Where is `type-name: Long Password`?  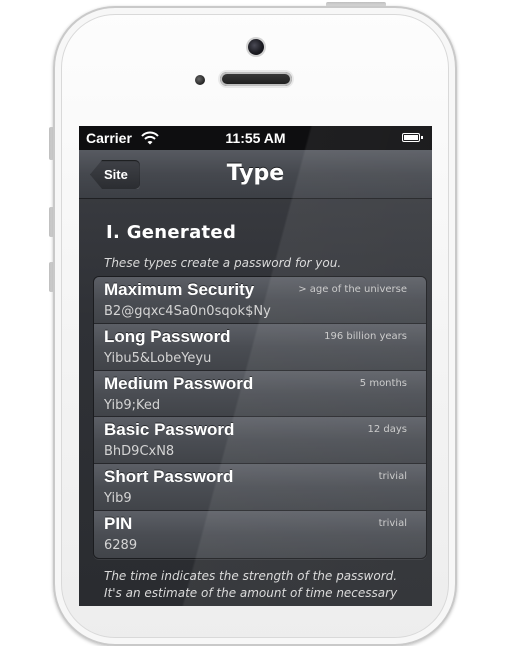
type-name: Long Password is located at coordinates (167, 336).